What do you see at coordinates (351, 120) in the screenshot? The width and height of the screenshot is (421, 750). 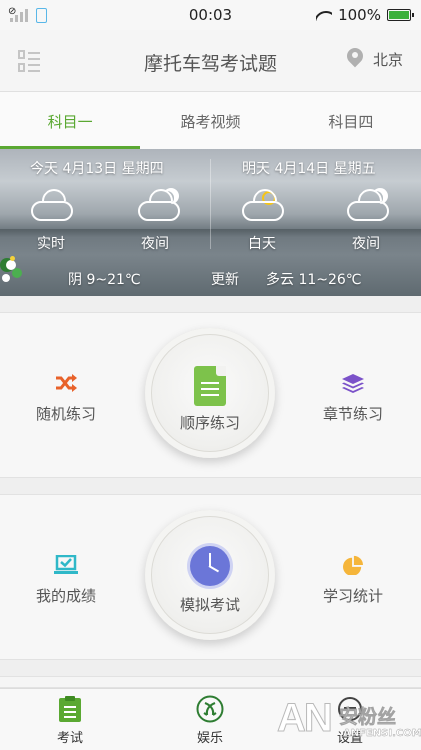 I see `tab-subject-four: 科目四` at bounding box center [351, 120].